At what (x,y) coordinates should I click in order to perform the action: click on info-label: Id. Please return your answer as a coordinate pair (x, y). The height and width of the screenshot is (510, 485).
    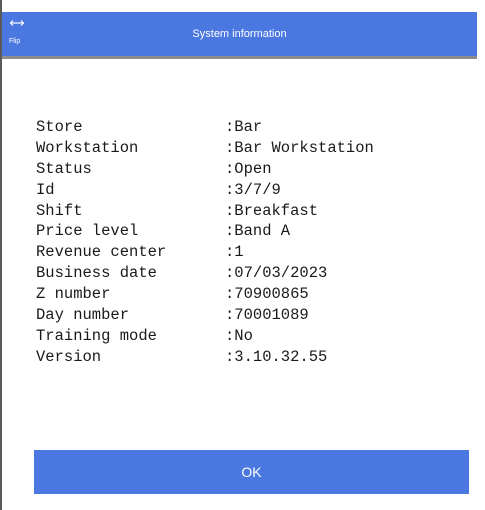
    Looking at the image, I should click on (45, 189).